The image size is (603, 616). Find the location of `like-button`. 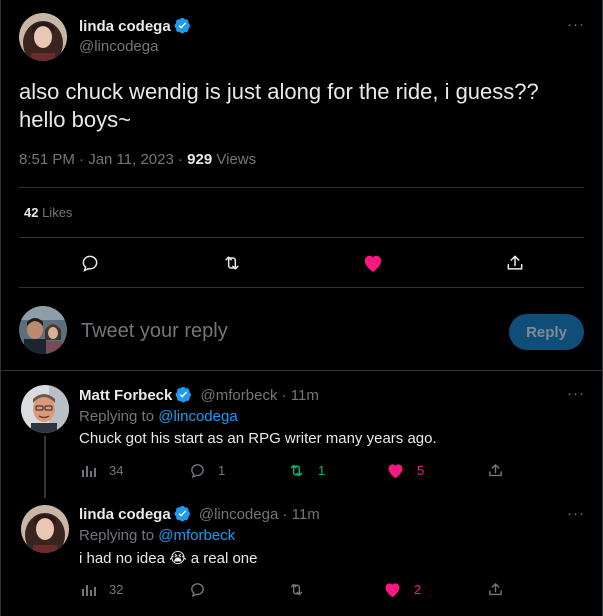

like-button is located at coordinates (373, 263).